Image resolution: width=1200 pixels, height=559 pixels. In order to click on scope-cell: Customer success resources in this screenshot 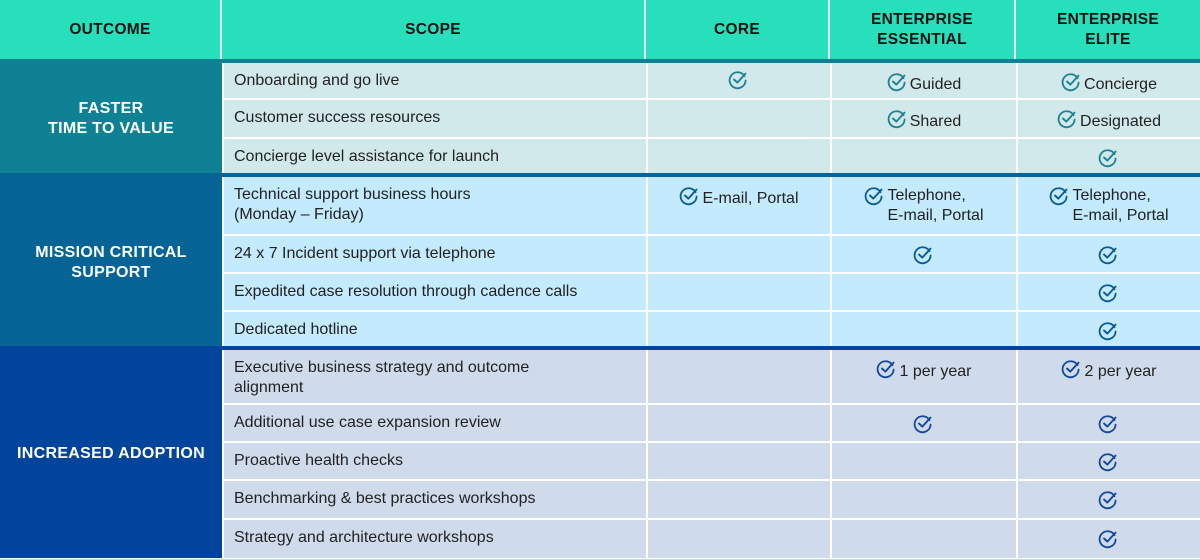, I will do `click(434, 118)`.